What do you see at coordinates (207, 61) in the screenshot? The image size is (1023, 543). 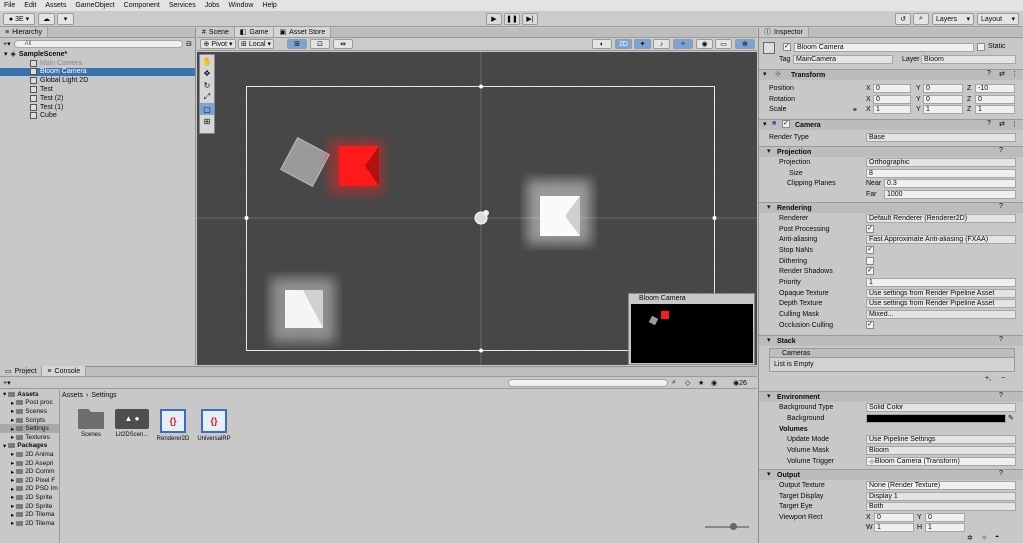 I see `hand-tool-icon: ✋` at bounding box center [207, 61].